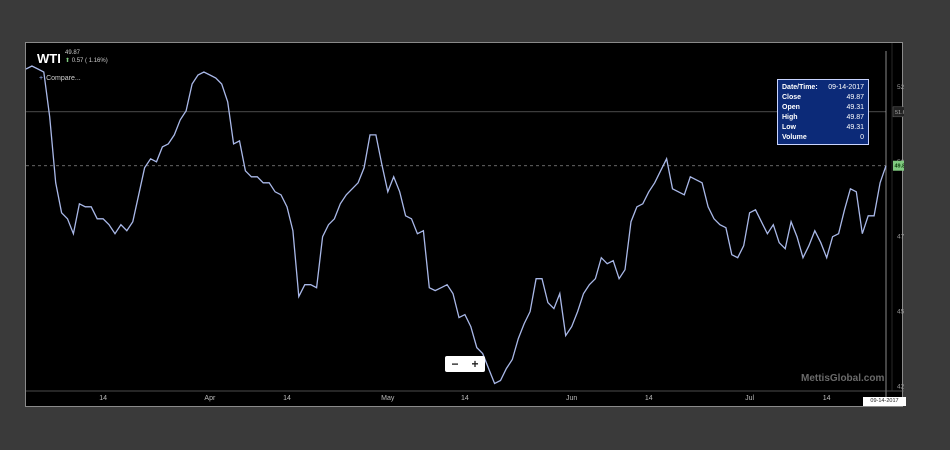  Describe the element at coordinates (823, 107) in the screenshot. I see `tooltip-row: Open 49.31` at that location.